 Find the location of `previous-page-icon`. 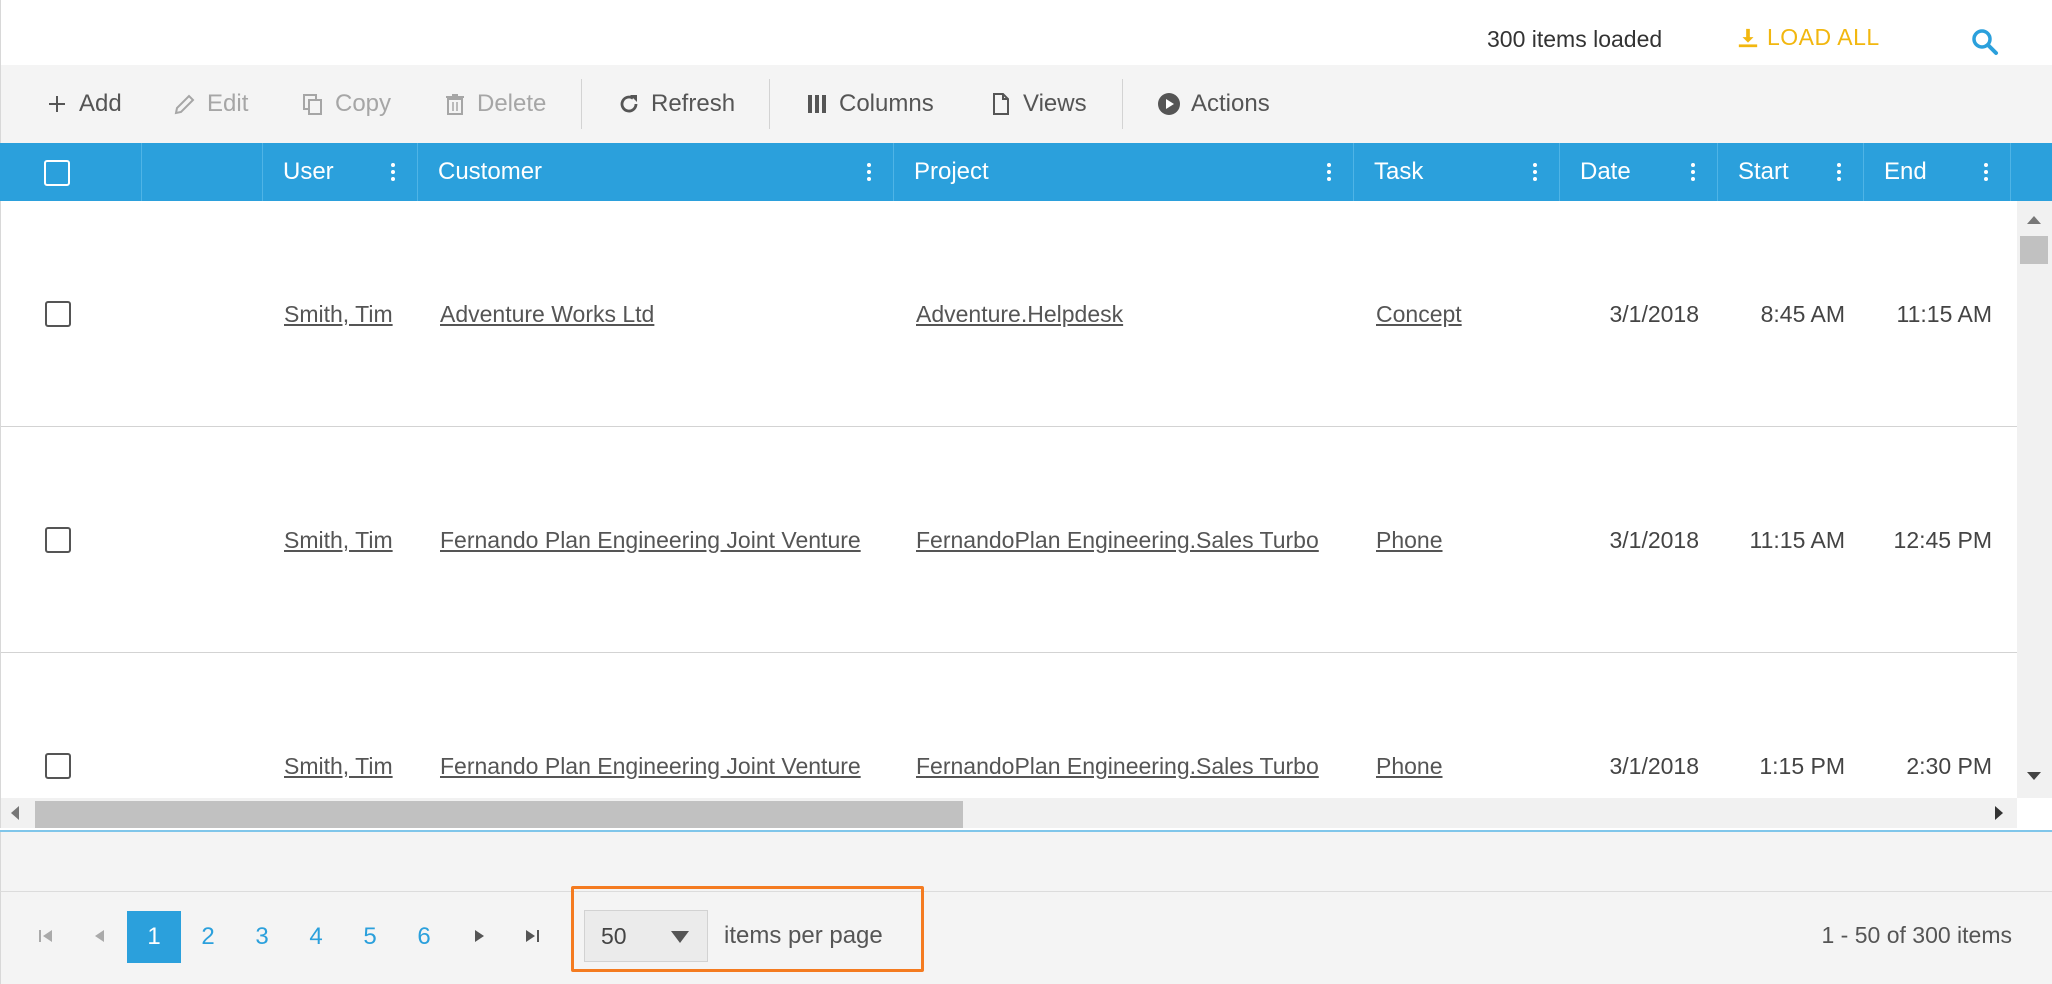

previous-page-icon is located at coordinates (100, 936).